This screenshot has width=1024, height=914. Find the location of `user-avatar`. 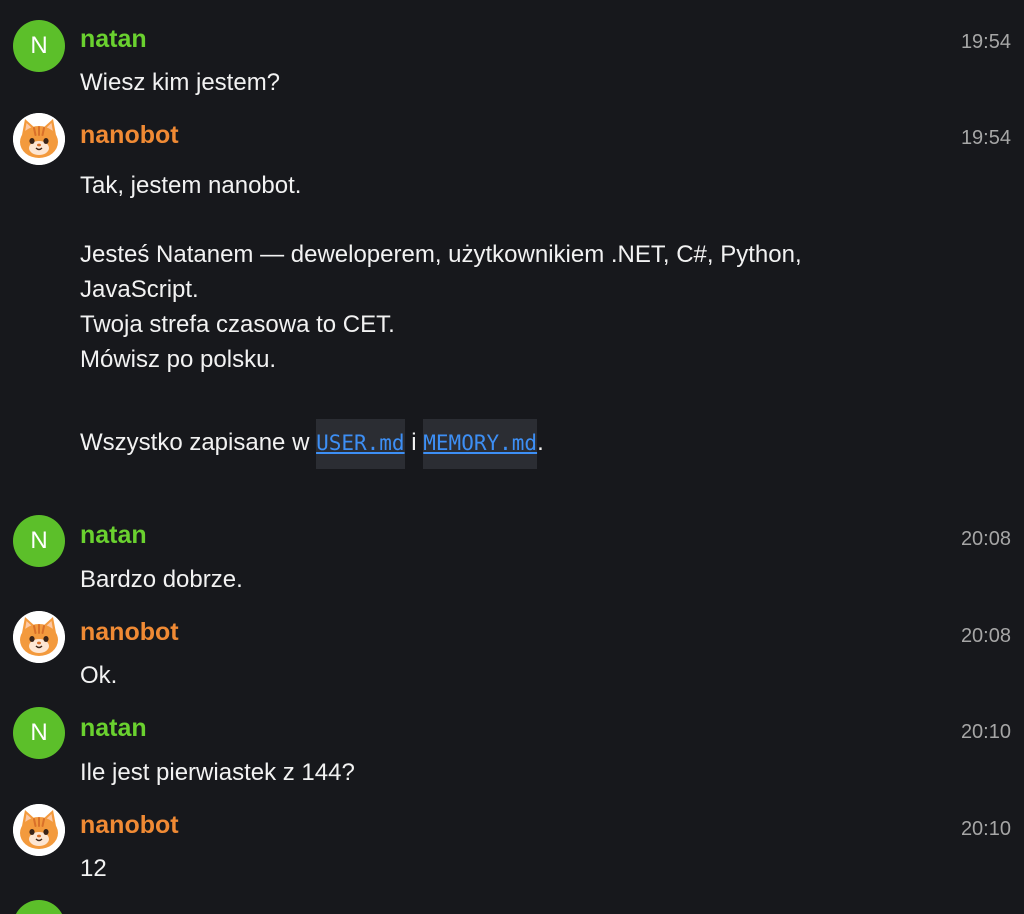

user-avatar is located at coordinates (39, 907).